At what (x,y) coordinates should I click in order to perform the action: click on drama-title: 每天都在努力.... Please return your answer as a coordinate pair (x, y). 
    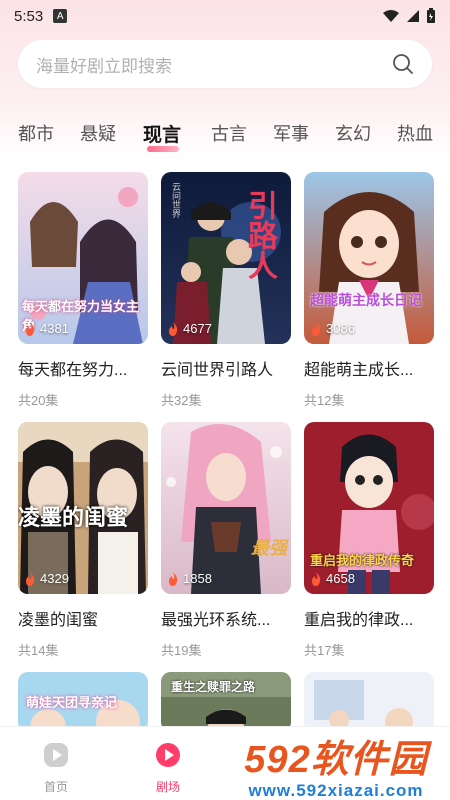
    Looking at the image, I should click on (83, 368).